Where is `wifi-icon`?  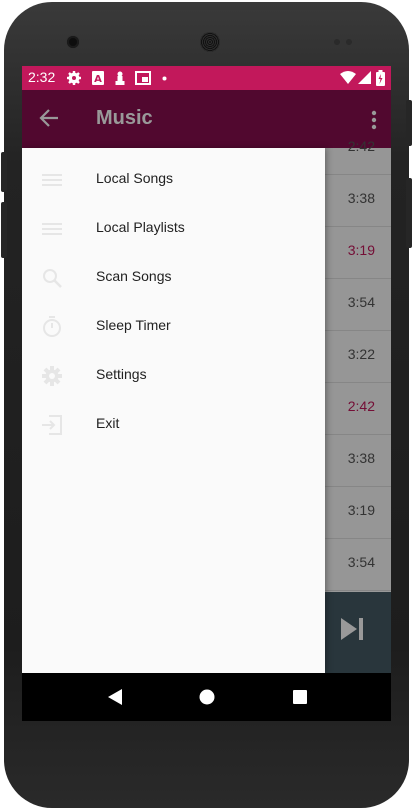 wifi-icon is located at coordinates (348, 77).